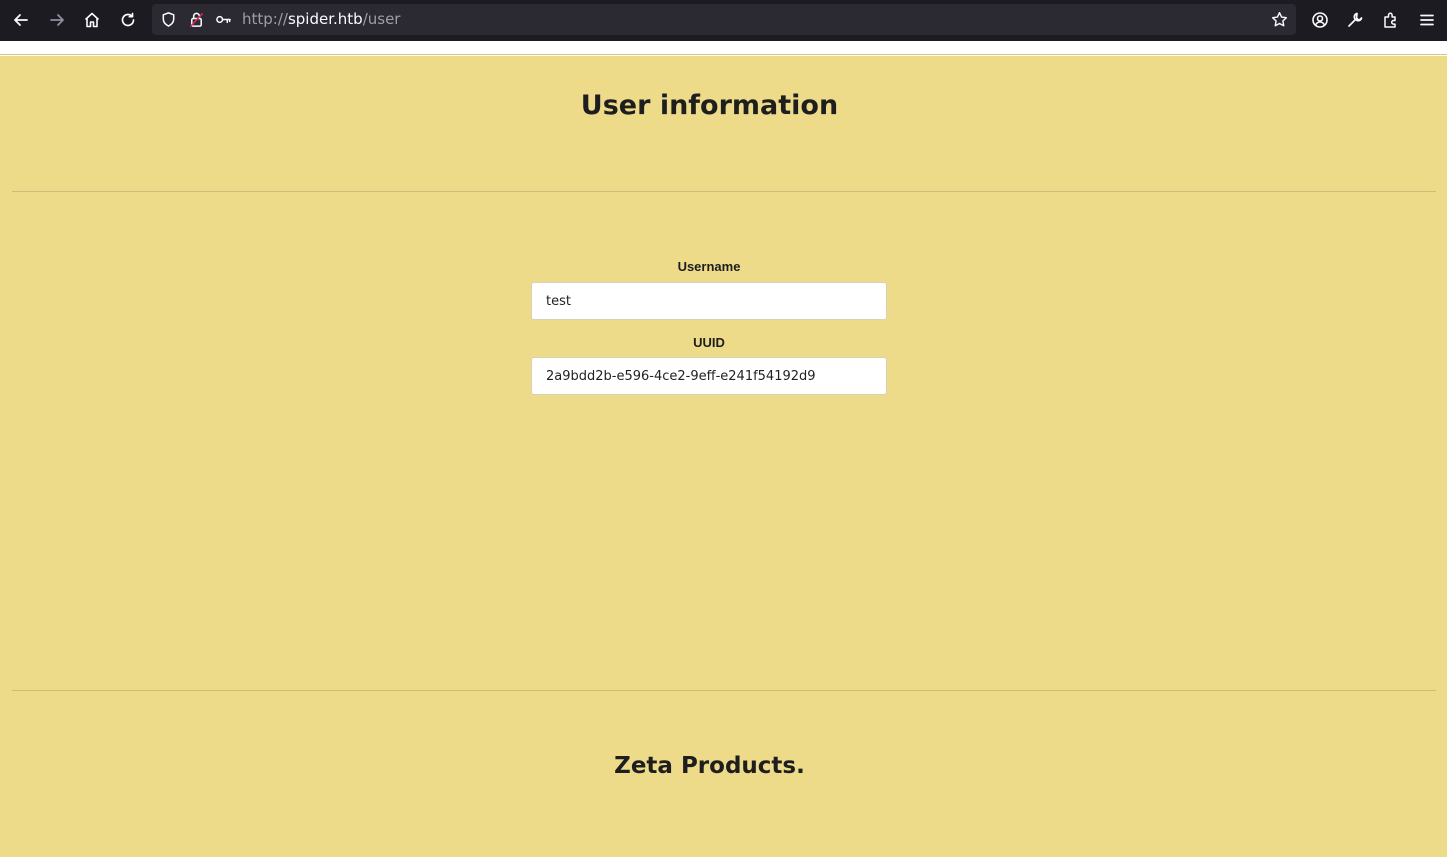 This screenshot has width=1447, height=857. Describe the element at coordinates (709, 301) in the screenshot. I see `username-field` at that location.